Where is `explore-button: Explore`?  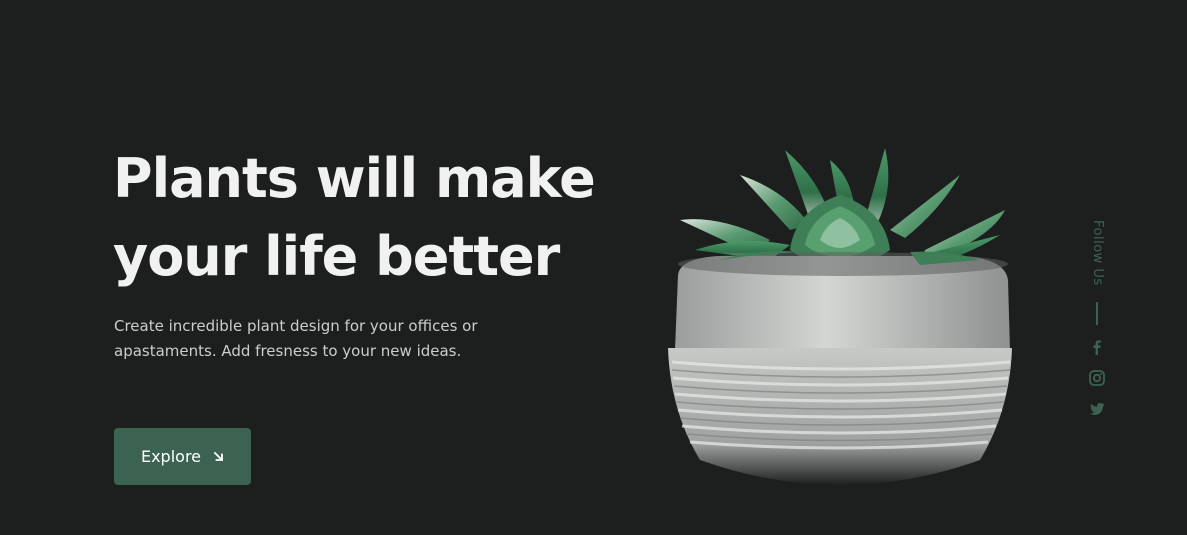 explore-button: Explore is located at coordinates (182, 456).